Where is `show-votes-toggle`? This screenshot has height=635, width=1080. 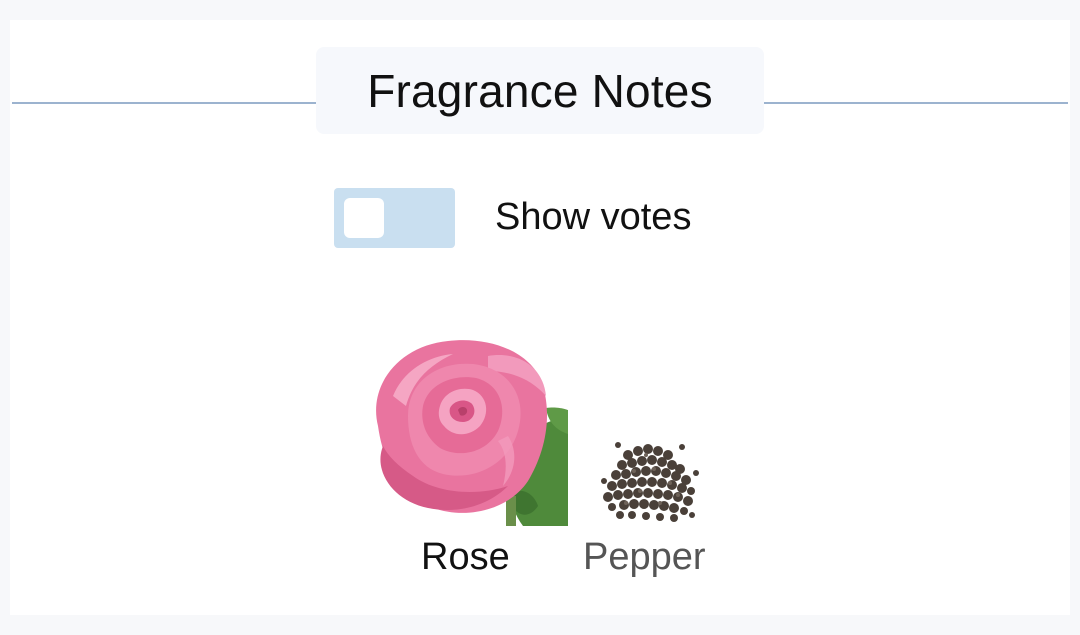 show-votes-toggle is located at coordinates (394, 218).